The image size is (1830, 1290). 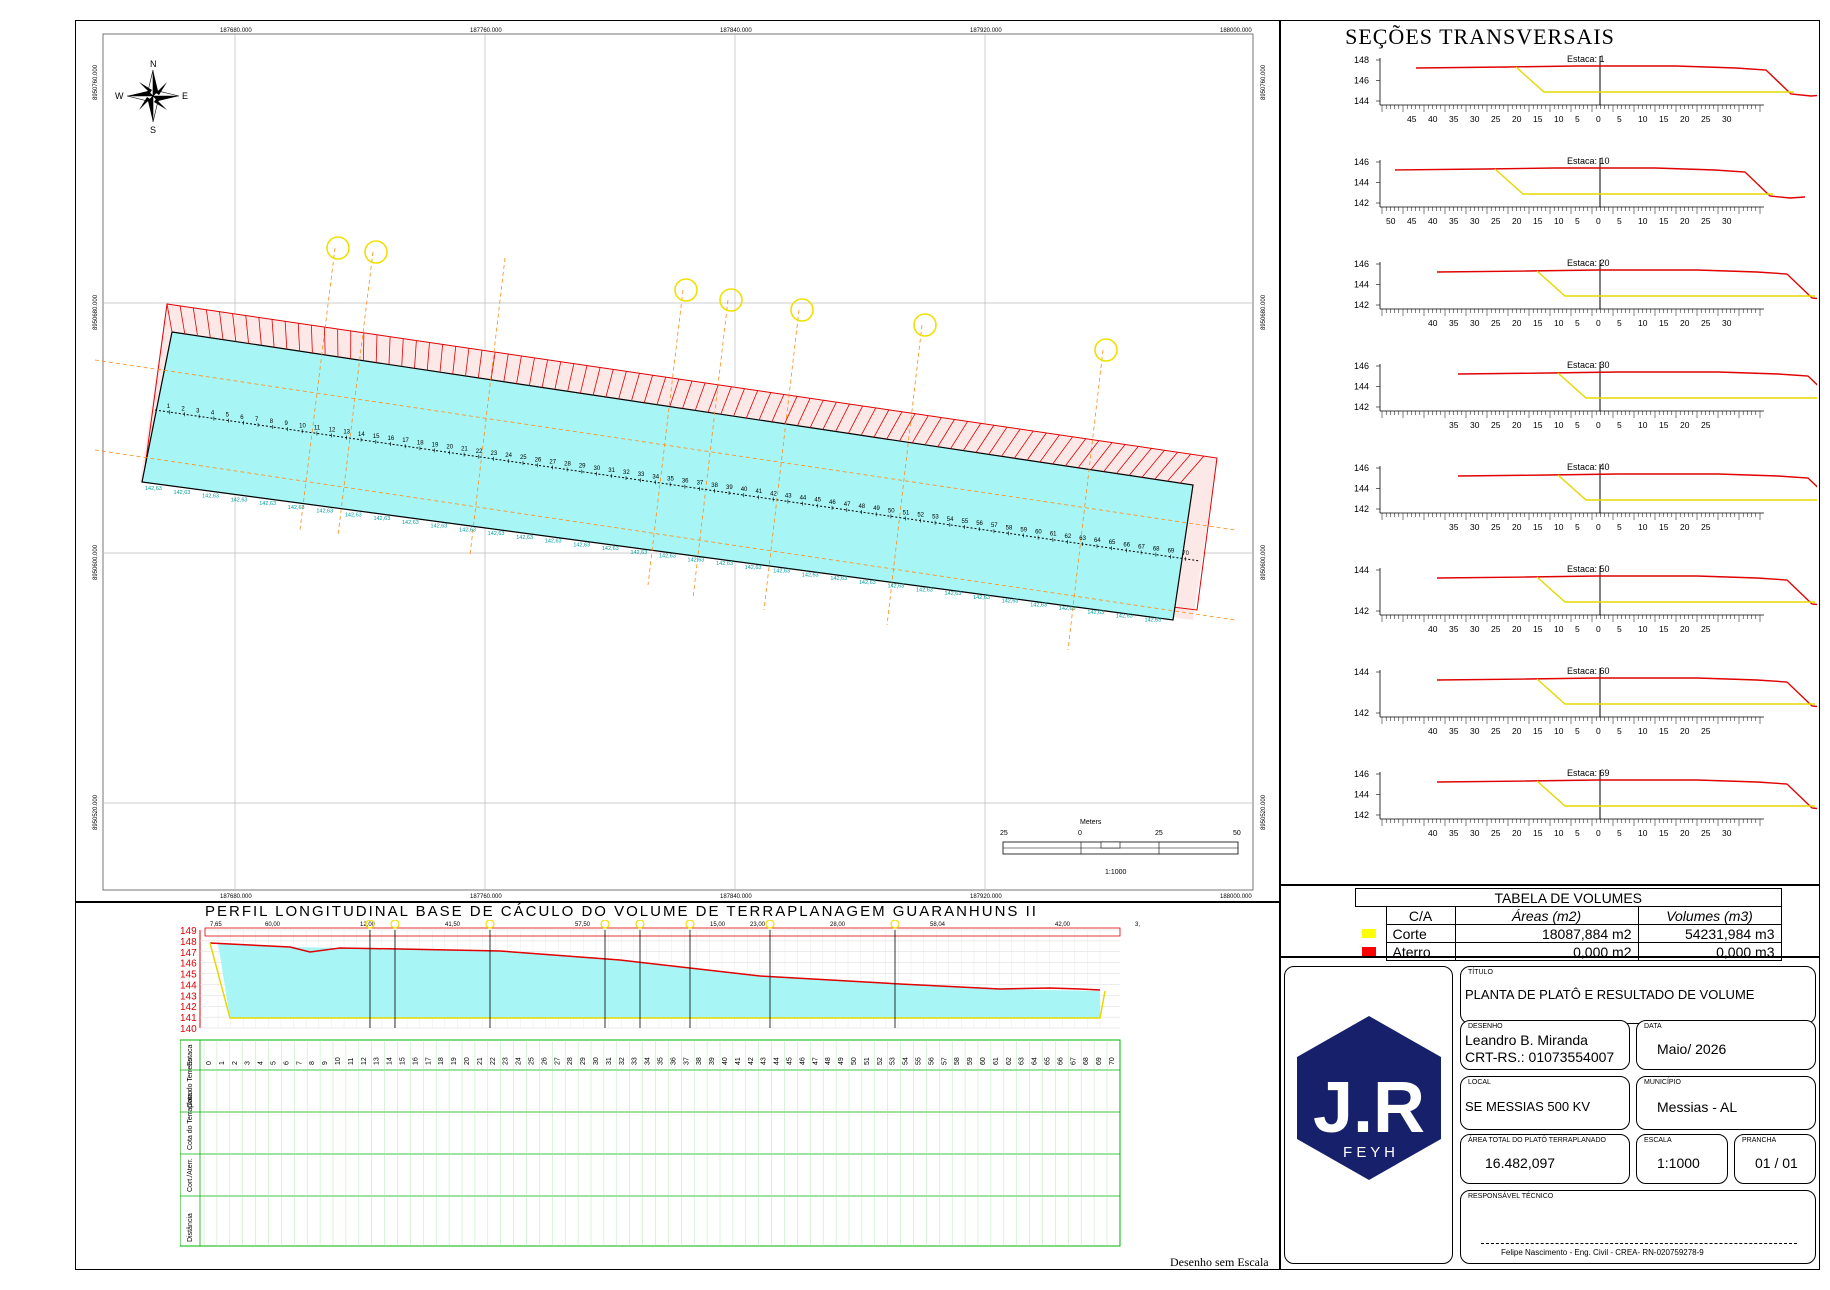 I want to click on coord-bottom-4: 187920.000, so click(x=986, y=897).